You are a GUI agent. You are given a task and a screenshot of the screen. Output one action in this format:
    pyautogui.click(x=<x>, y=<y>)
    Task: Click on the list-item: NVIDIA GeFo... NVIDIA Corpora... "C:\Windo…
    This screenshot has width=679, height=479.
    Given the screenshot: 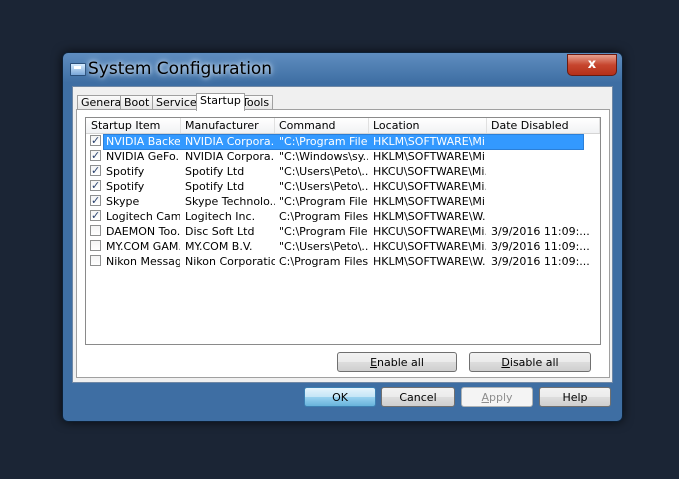 What is the action you would take?
    pyautogui.click(x=343, y=156)
    